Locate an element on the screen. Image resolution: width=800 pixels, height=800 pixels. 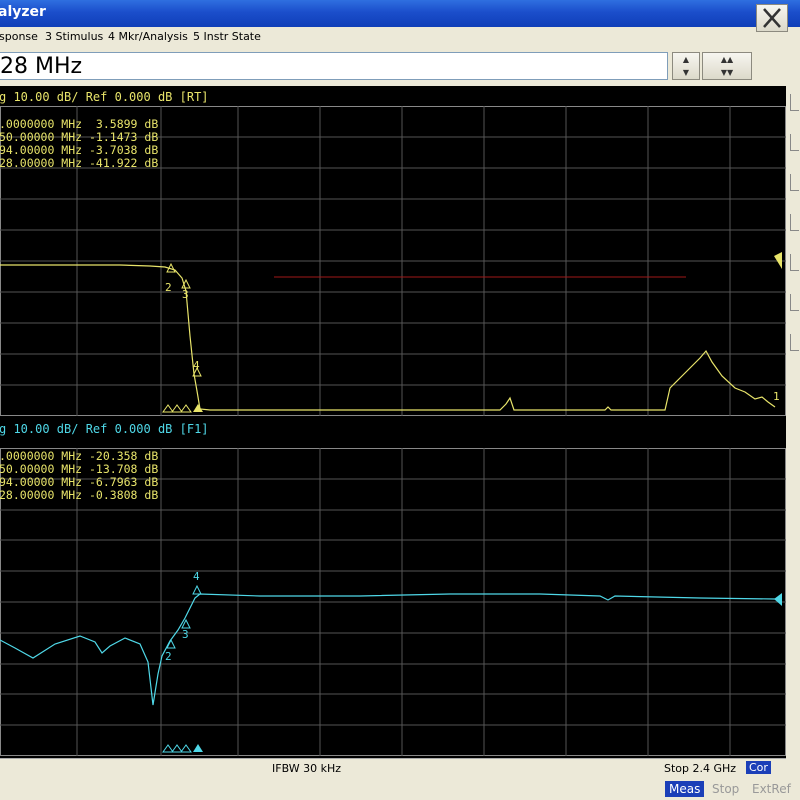
title-bar: alyzer is located at coordinates (400, 13).